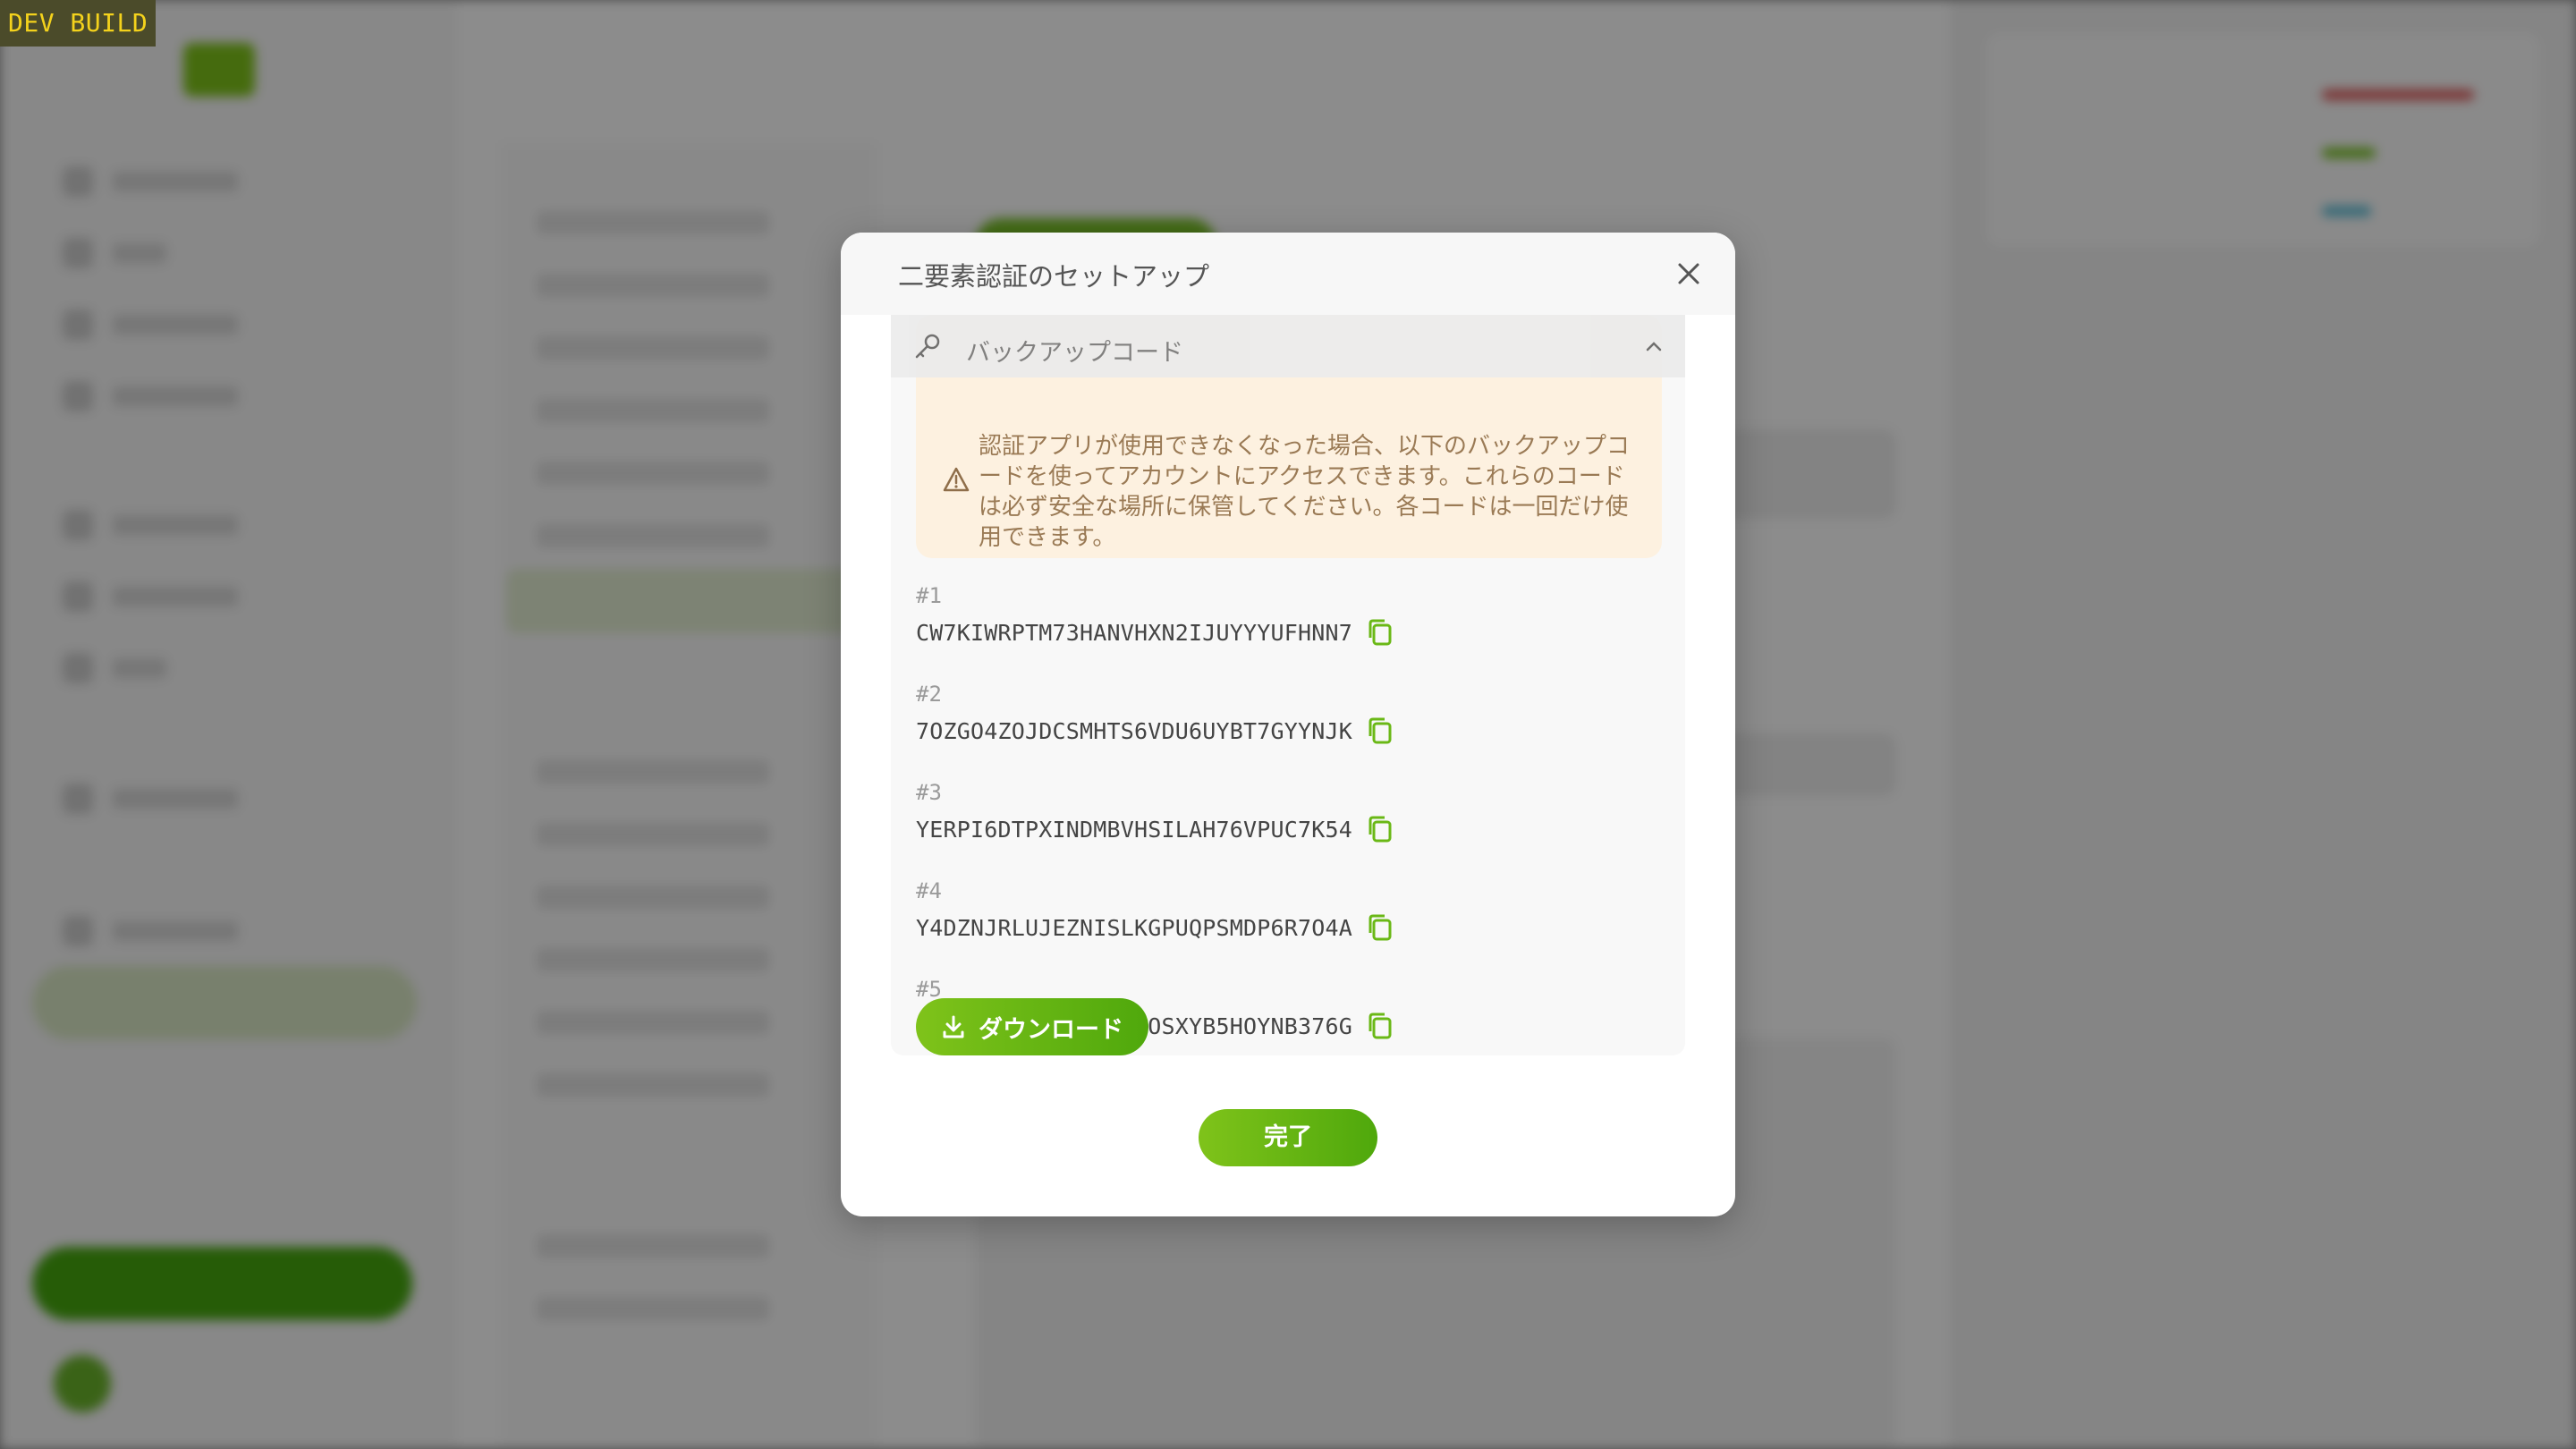  What do you see at coordinates (1653, 348) in the screenshot?
I see `chevron-up-icon` at bounding box center [1653, 348].